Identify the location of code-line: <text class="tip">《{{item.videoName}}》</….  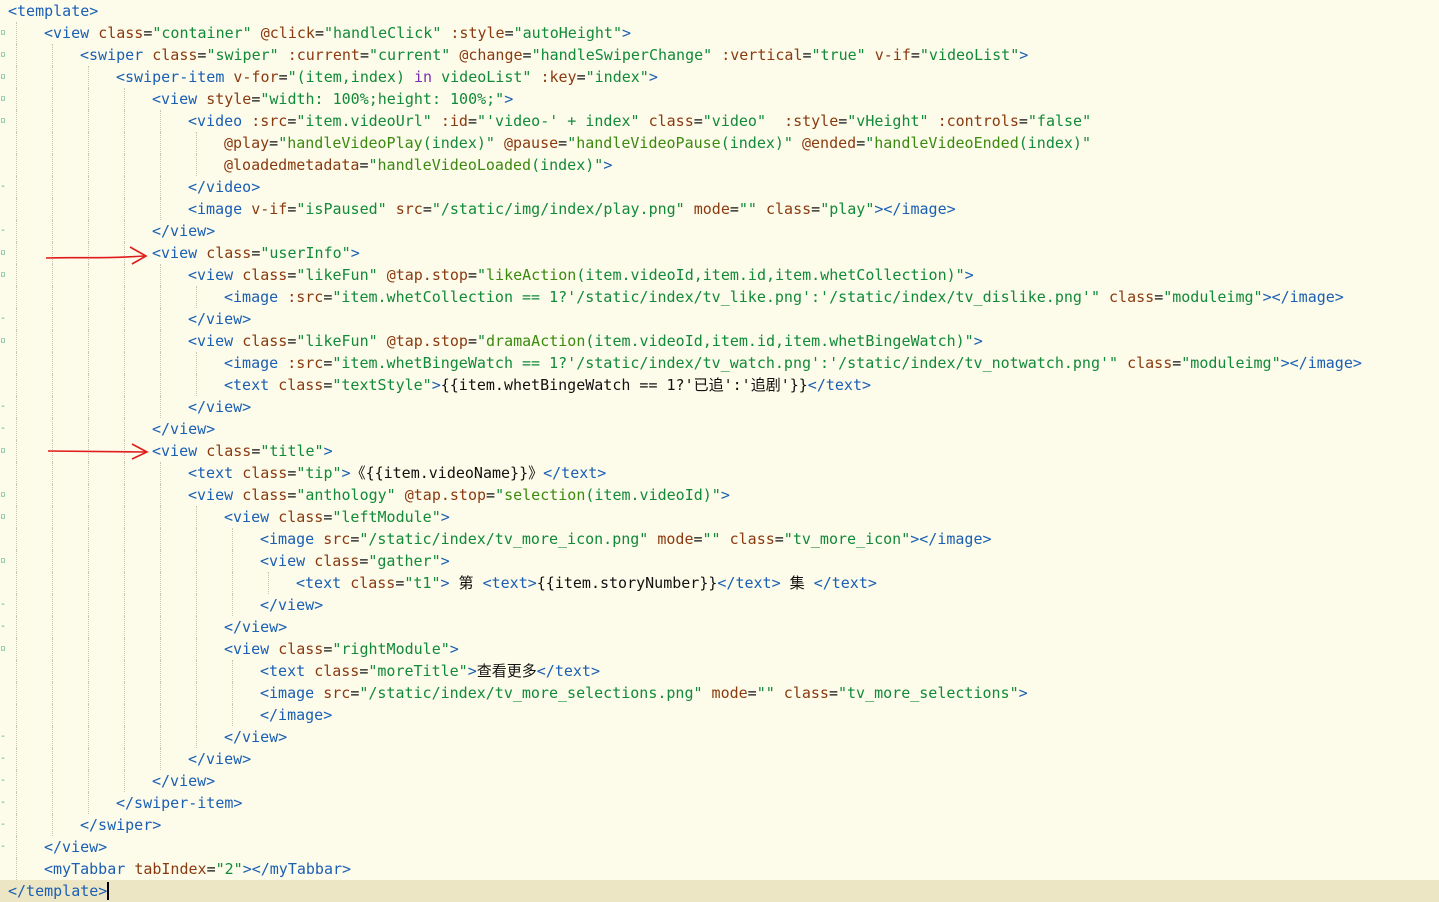
(719, 473).